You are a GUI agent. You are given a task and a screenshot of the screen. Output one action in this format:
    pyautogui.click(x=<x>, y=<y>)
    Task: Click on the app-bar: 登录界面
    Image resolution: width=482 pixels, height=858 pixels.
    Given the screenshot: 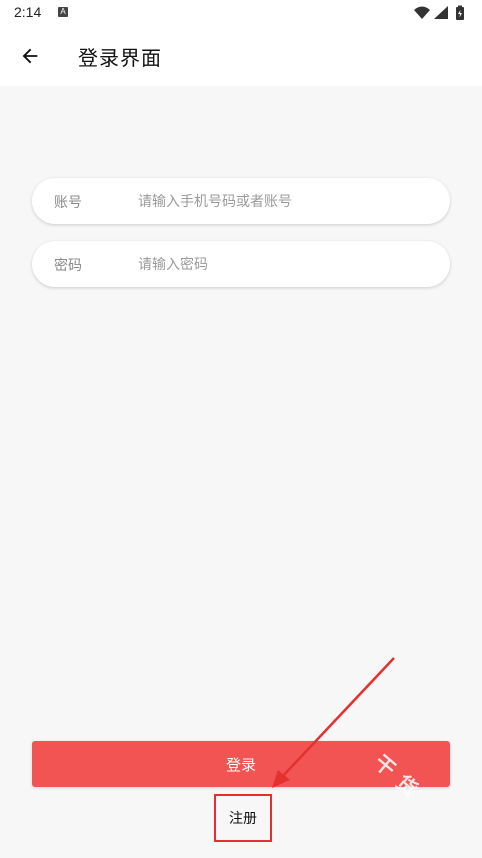 What is the action you would take?
    pyautogui.click(x=241, y=56)
    